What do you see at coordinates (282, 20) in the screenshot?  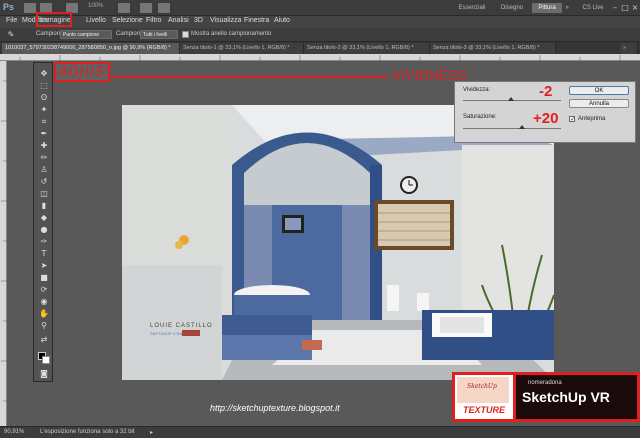 I see `menu-aiuto: Aiuto` at bounding box center [282, 20].